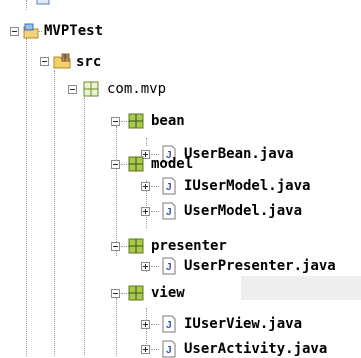  Describe the element at coordinates (243, 211) in the screenshot. I see `file-label: UserModel.java` at that location.